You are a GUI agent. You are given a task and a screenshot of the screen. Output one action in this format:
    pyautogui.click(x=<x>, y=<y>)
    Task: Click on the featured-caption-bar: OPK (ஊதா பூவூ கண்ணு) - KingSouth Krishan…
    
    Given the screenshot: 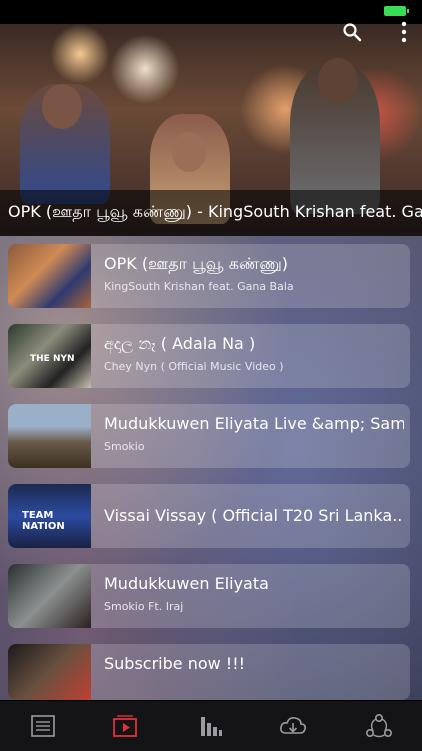 What is the action you would take?
    pyautogui.click(x=211, y=213)
    